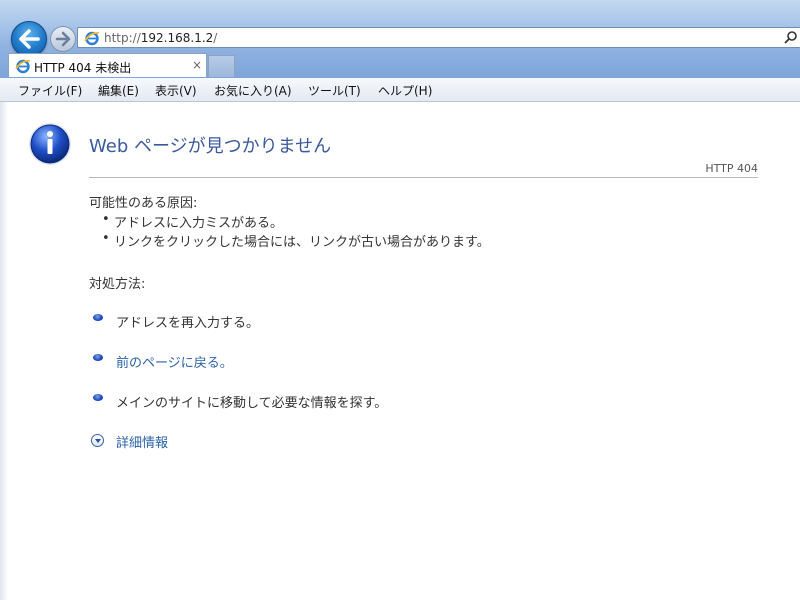  What do you see at coordinates (142, 441) in the screenshot?
I see `more-info-link: 詳細情報` at bounding box center [142, 441].